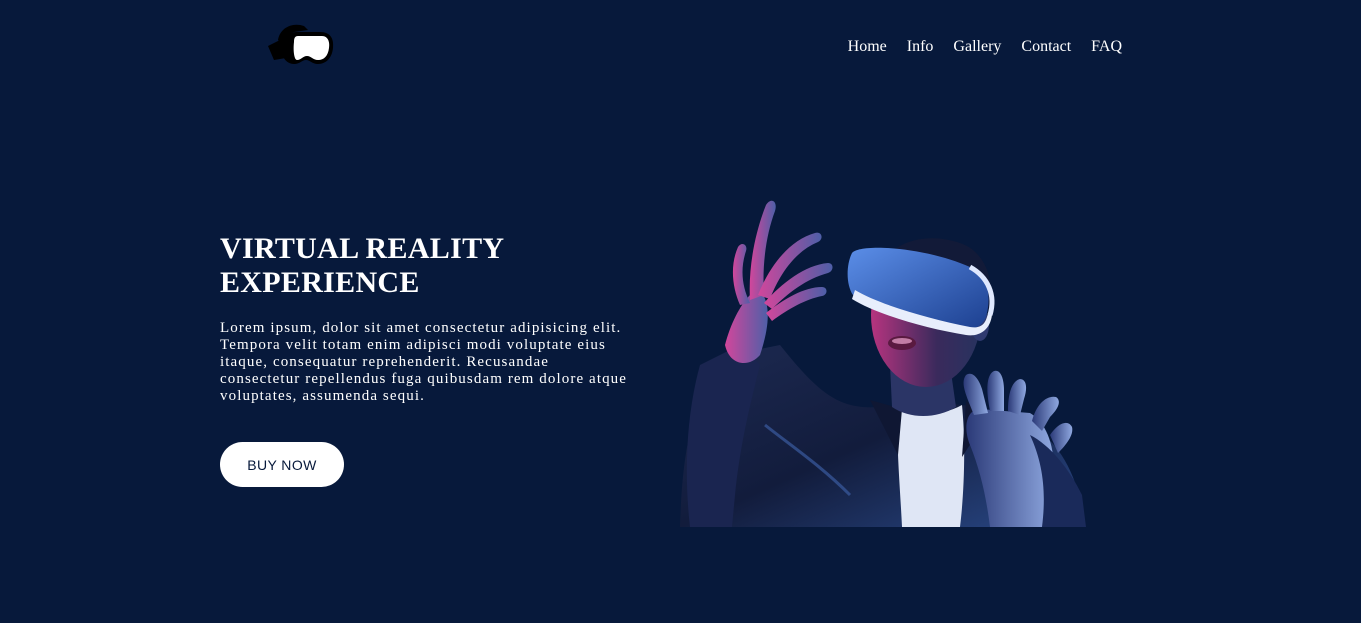 Image resolution: width=1361 pixels, height=623 pixels. I want to click on nav-item-info: Info, so click(920, 47).